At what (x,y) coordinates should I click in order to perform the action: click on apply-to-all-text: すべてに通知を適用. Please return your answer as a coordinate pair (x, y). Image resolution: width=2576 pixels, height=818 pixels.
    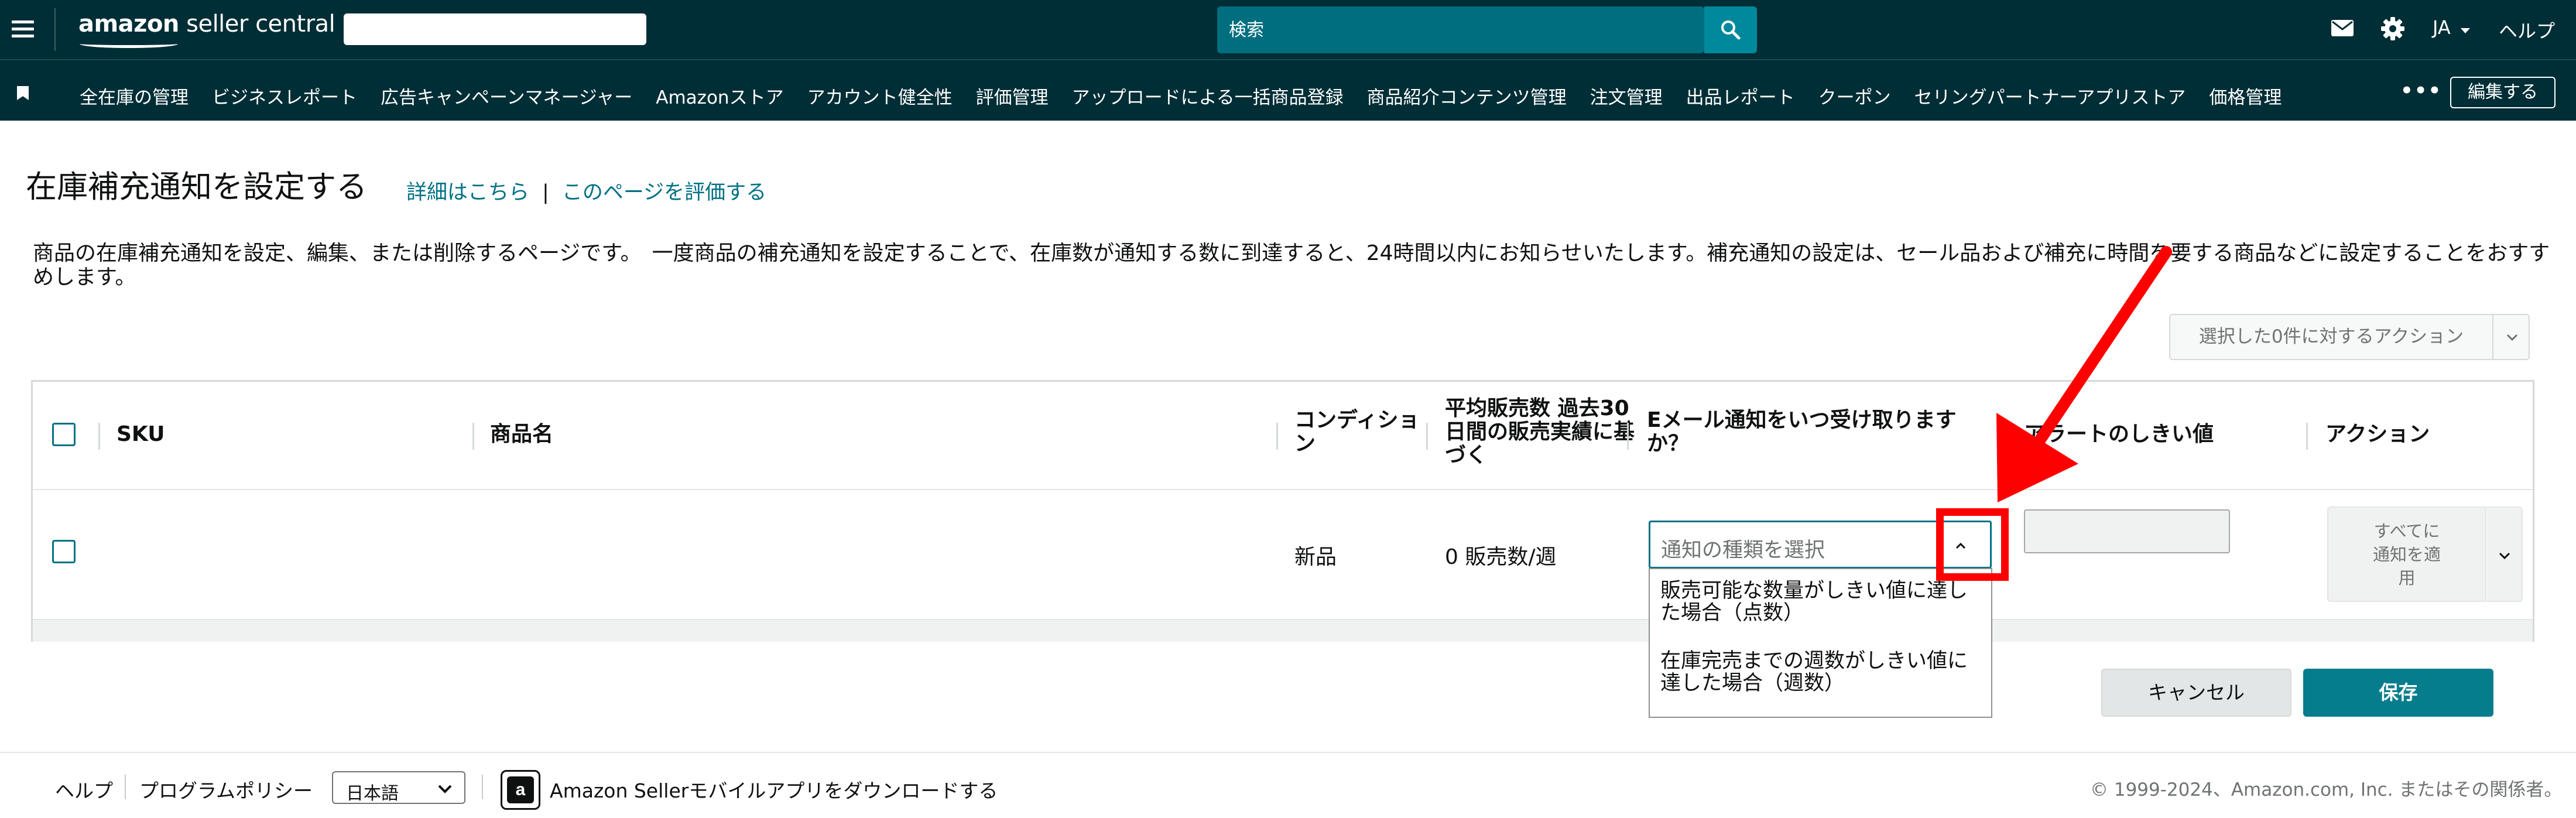
    Looking at the image, I should click on (2406, 554).